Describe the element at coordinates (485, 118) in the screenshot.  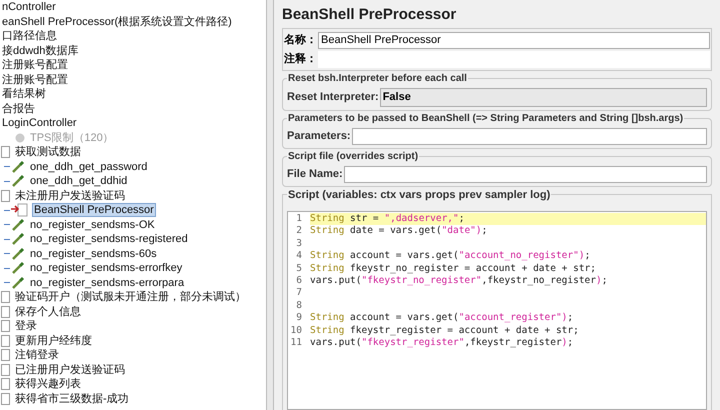
I see `group-legend: Parameters to be passed to BeanShell (=> String Parameters and String []bsh.args)` at that location.